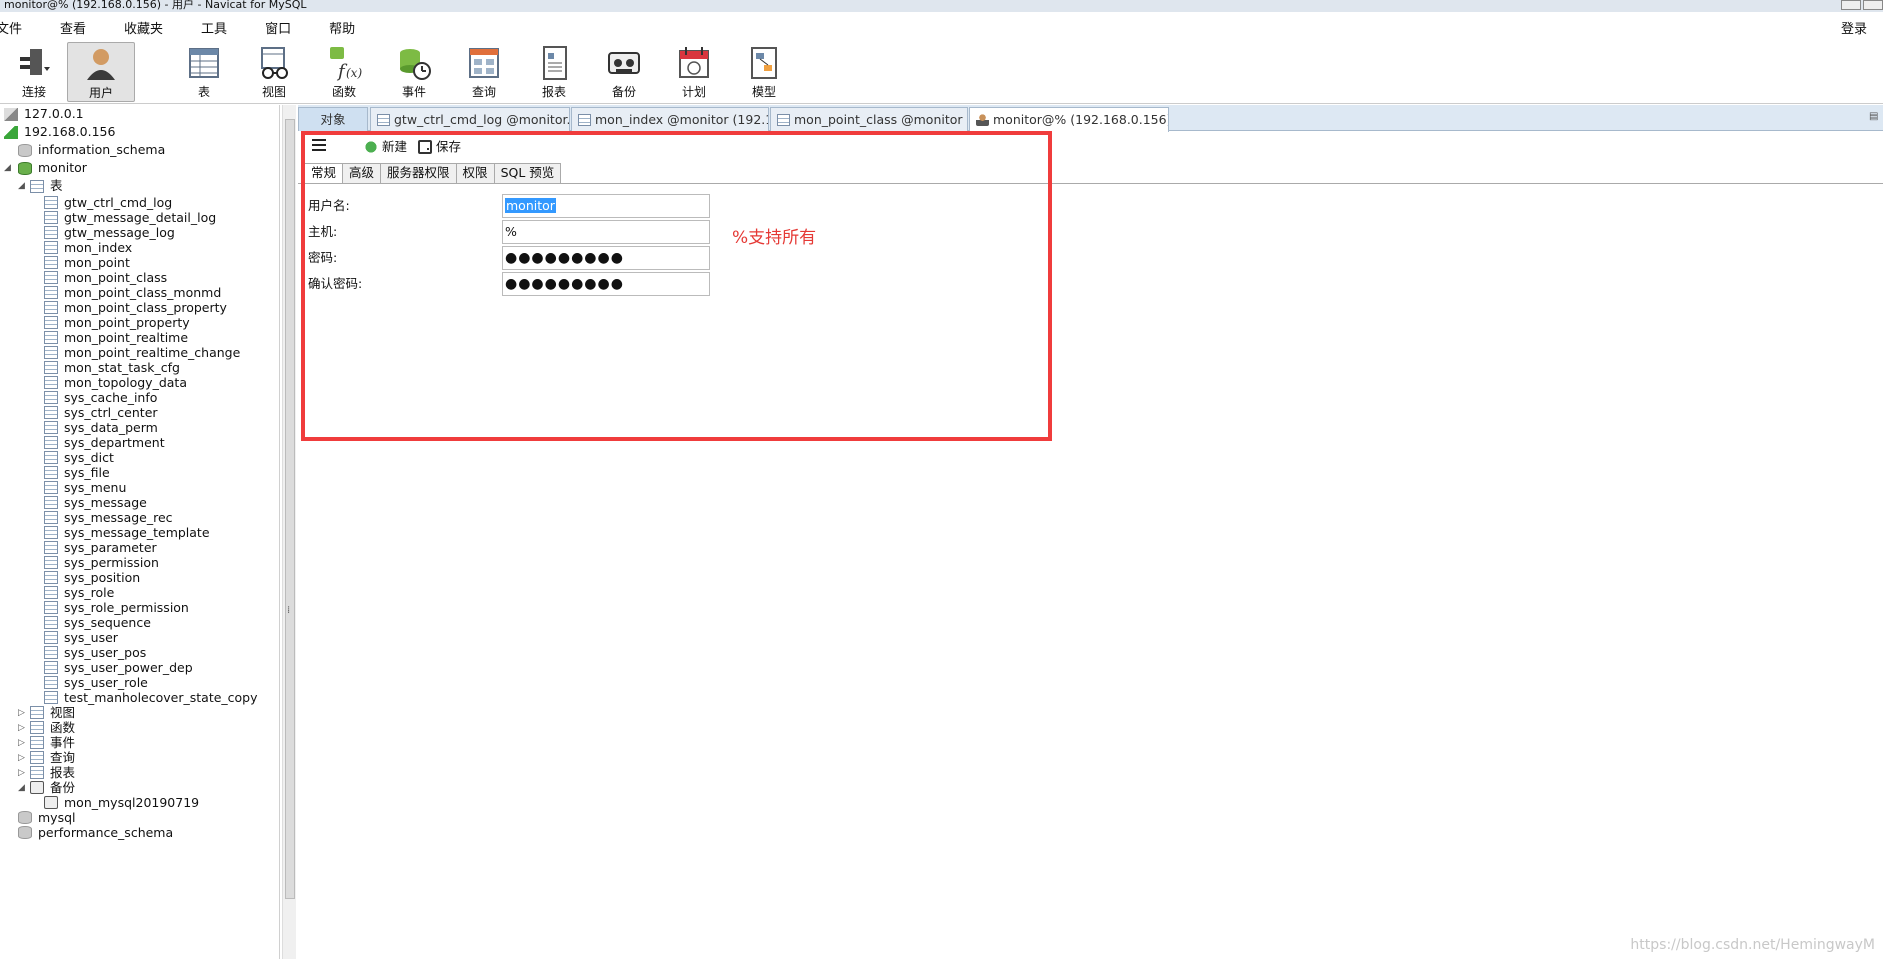  Describe the element at coordinates (319, 146) in the screenshot. I see `hamburger-menu-icon` at that location.